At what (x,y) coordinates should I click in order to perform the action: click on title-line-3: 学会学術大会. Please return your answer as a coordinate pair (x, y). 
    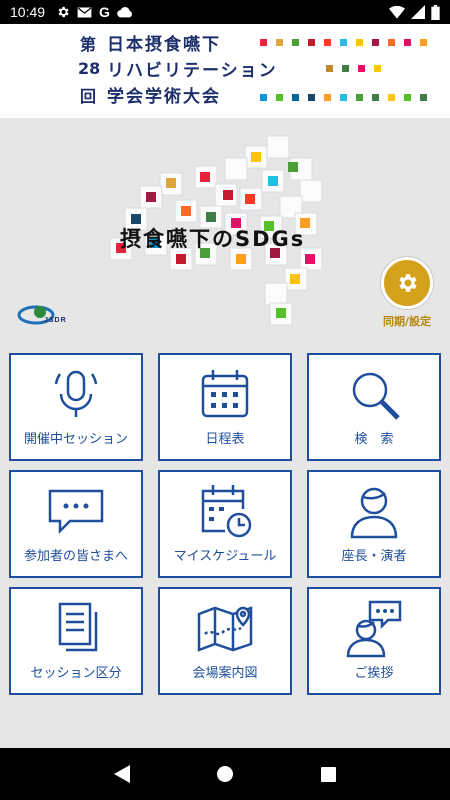
    Looking at the image, I should click on (164, 97).